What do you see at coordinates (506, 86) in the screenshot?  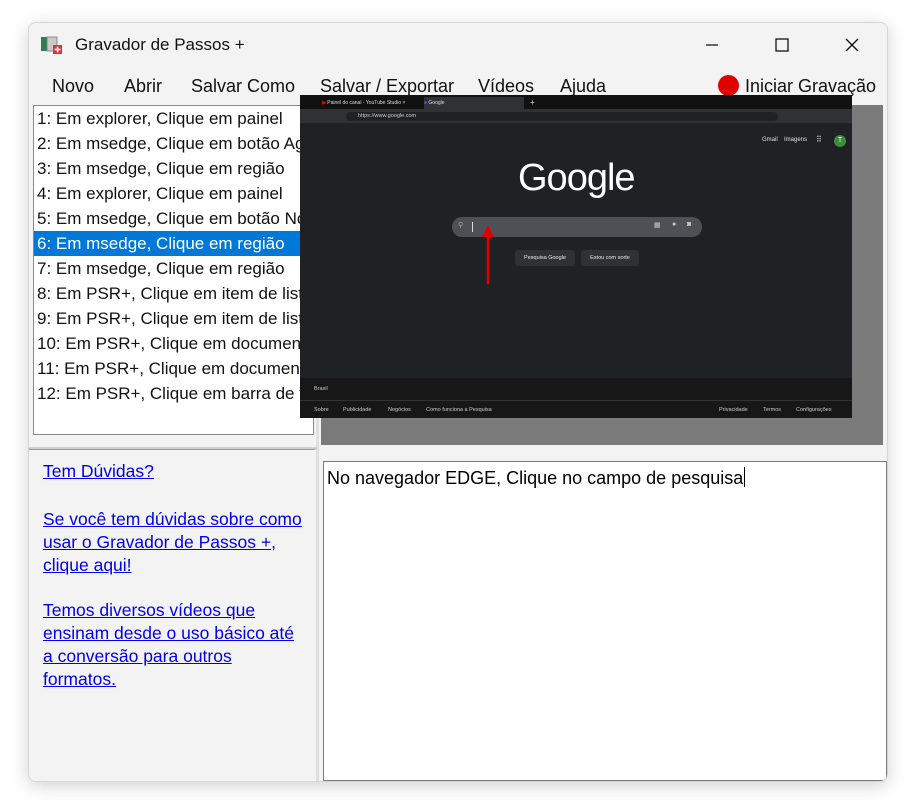 I see `menu-videos: Vídeos` at bounding box center [506, 86].